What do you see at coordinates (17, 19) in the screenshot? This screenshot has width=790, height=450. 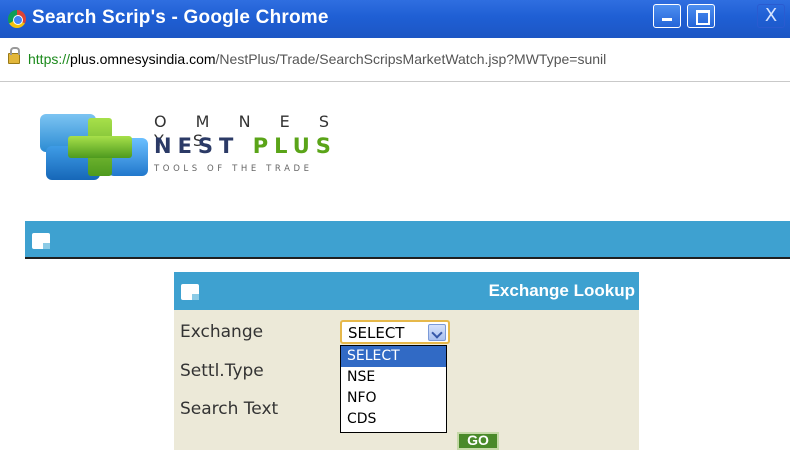 I see `chrome-logo-icon` at bounding box center [17, 19].